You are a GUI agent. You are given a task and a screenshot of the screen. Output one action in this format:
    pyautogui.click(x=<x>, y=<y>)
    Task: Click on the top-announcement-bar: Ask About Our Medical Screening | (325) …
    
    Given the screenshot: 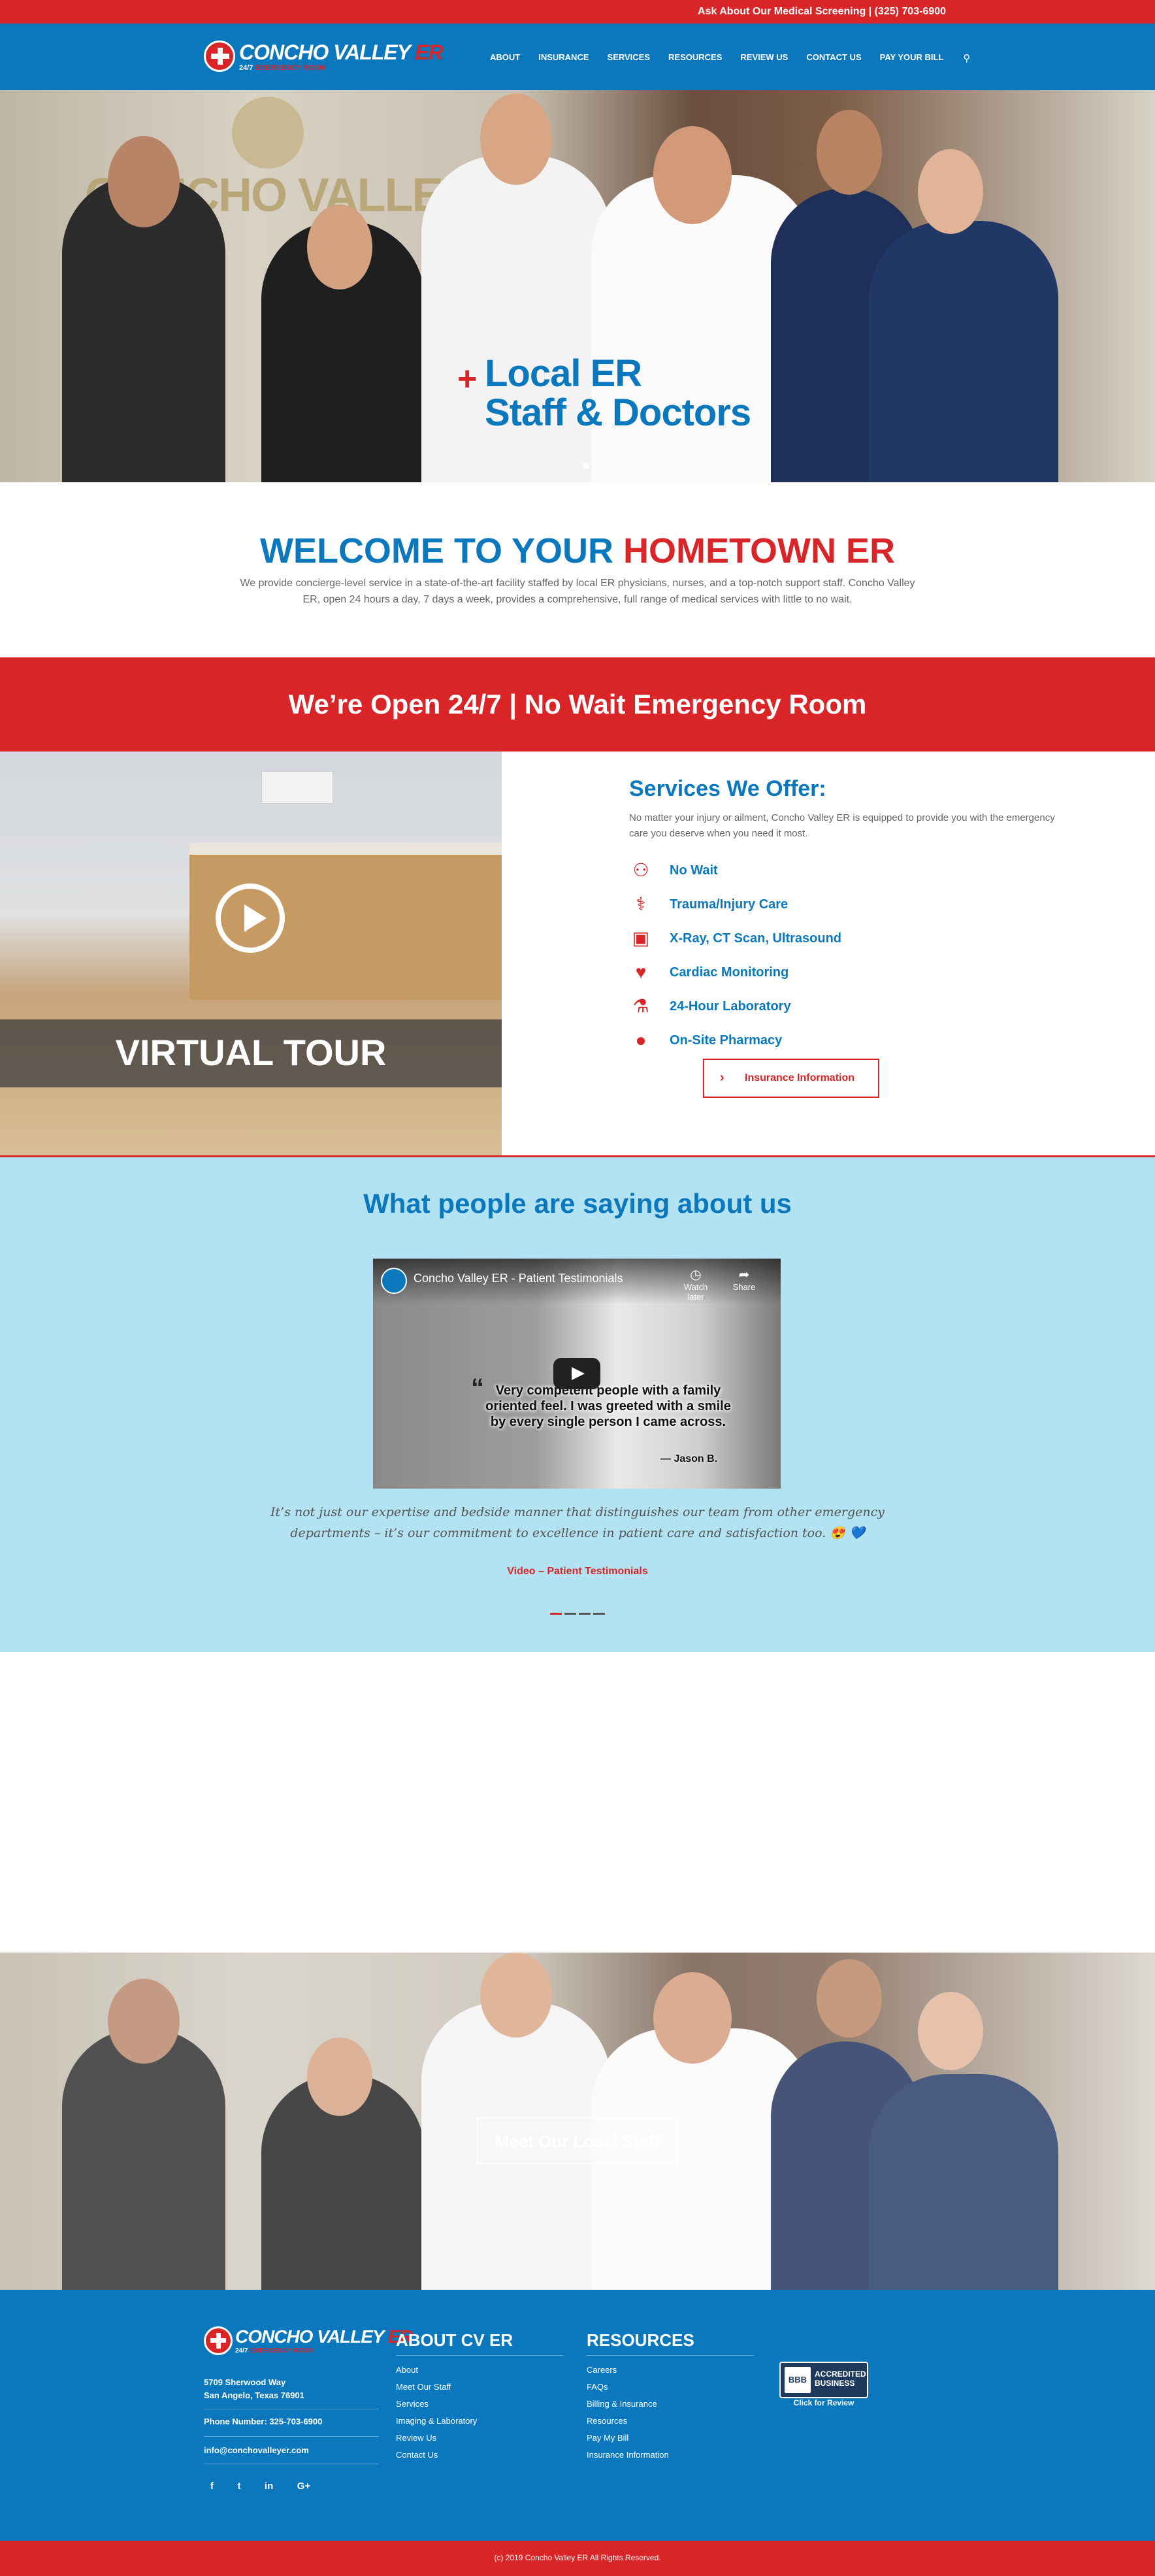 What is the action you would take?
    pyautogui.click(x=577, y=12)
    